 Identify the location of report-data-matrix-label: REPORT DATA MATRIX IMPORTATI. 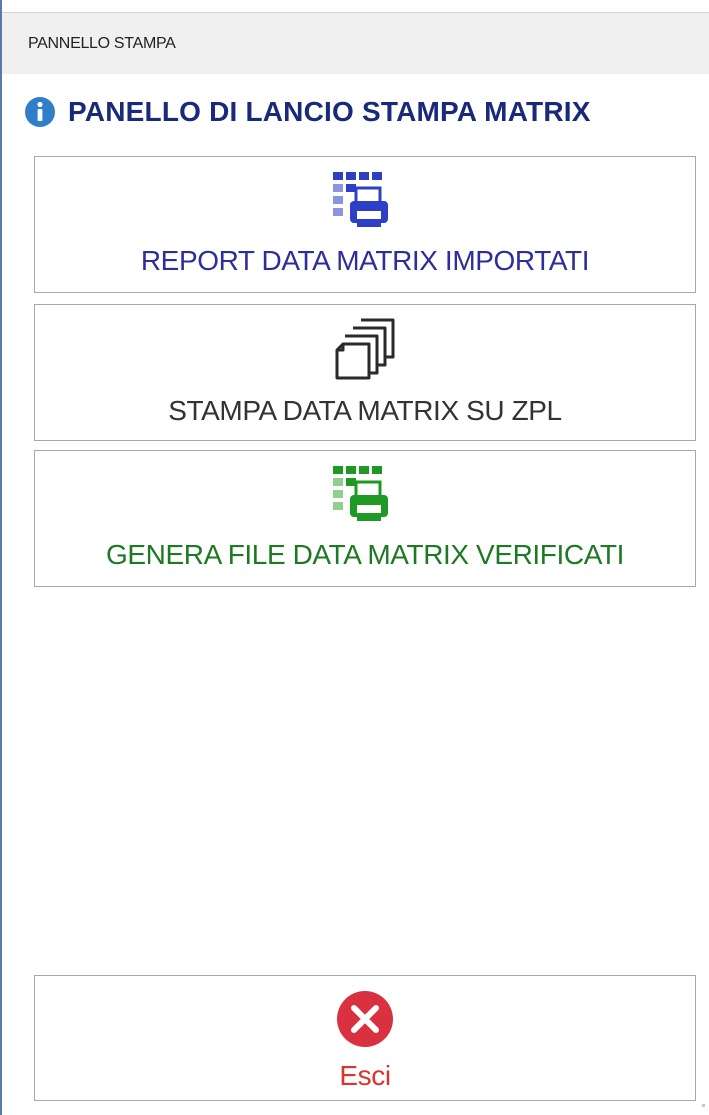
(365, 260).